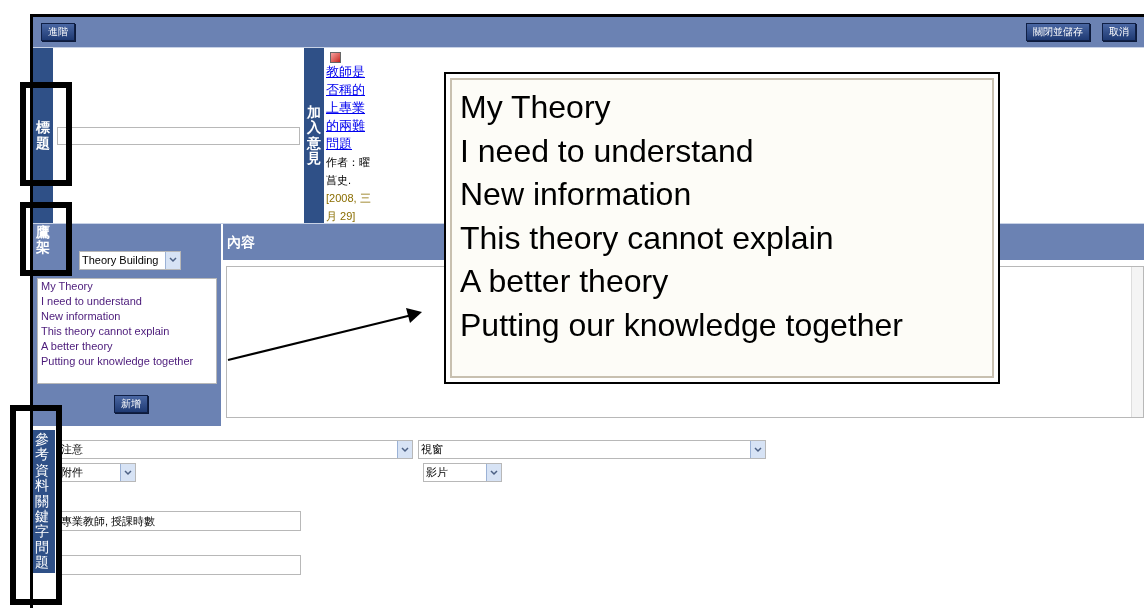 The image size is (1144, 608). What do you see at coordinates (565, 281) in the screenshot?
I see `callout-item: A better theory` at bounding box center [565, 281].